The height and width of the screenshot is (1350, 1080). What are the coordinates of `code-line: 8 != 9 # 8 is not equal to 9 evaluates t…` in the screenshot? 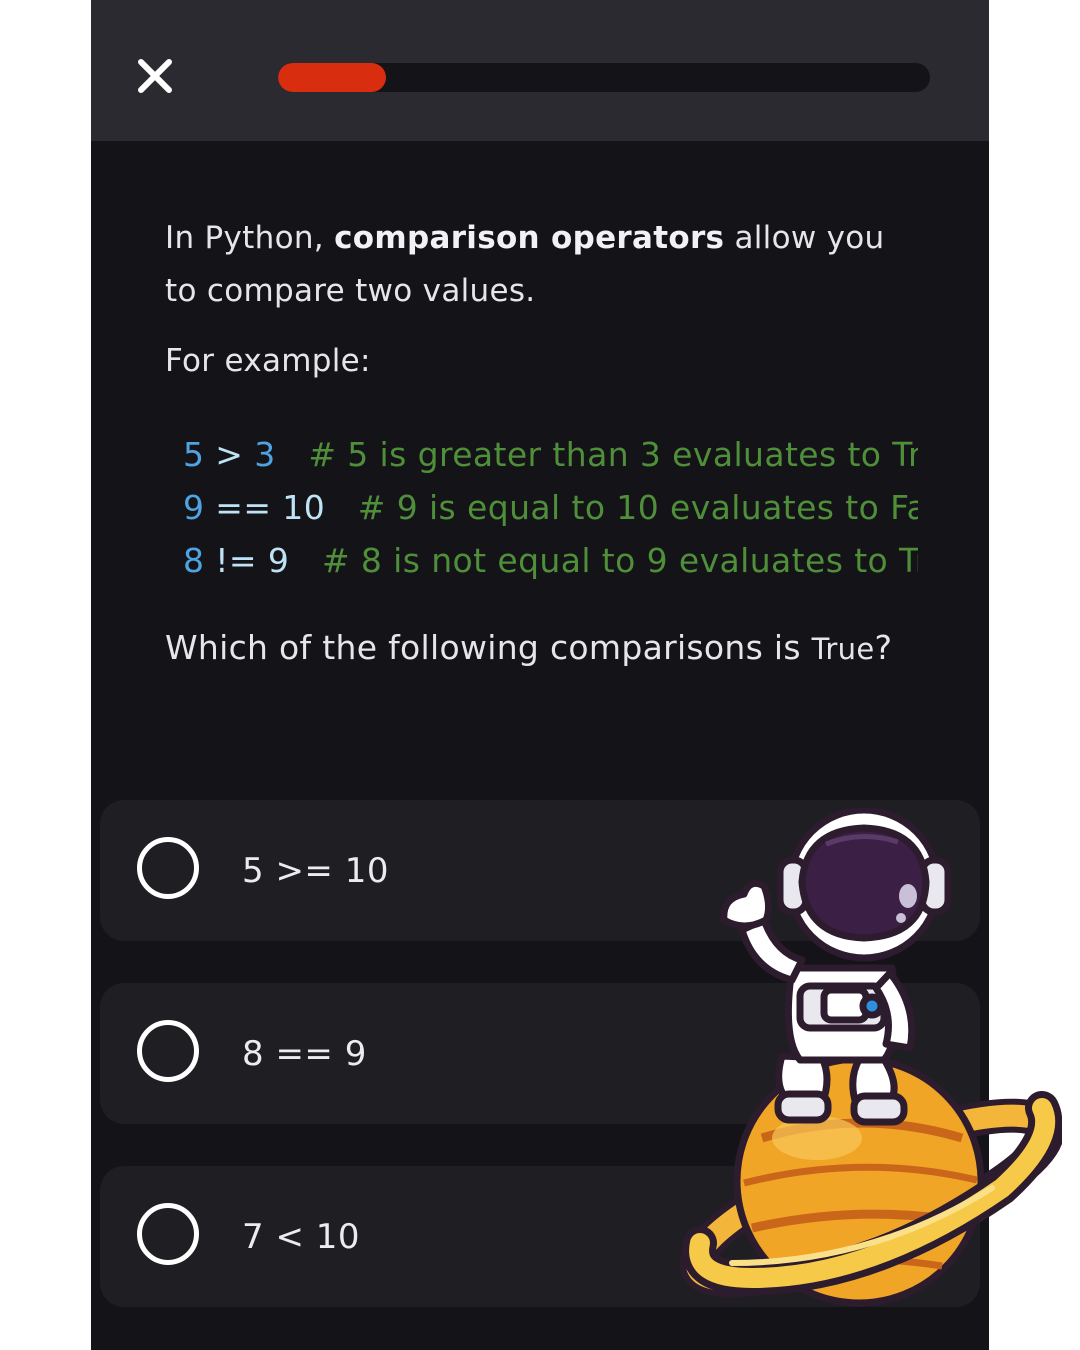 It's located at (550, 560).